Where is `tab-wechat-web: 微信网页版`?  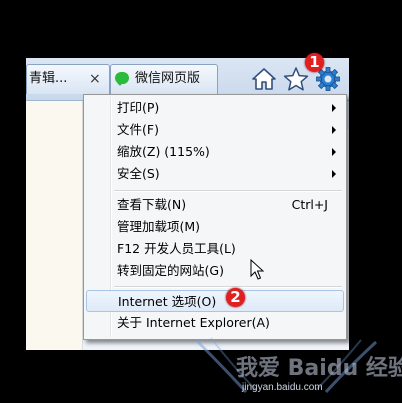
tab-wechat-web: 微信网页版 is located at coordinates (164, 79).